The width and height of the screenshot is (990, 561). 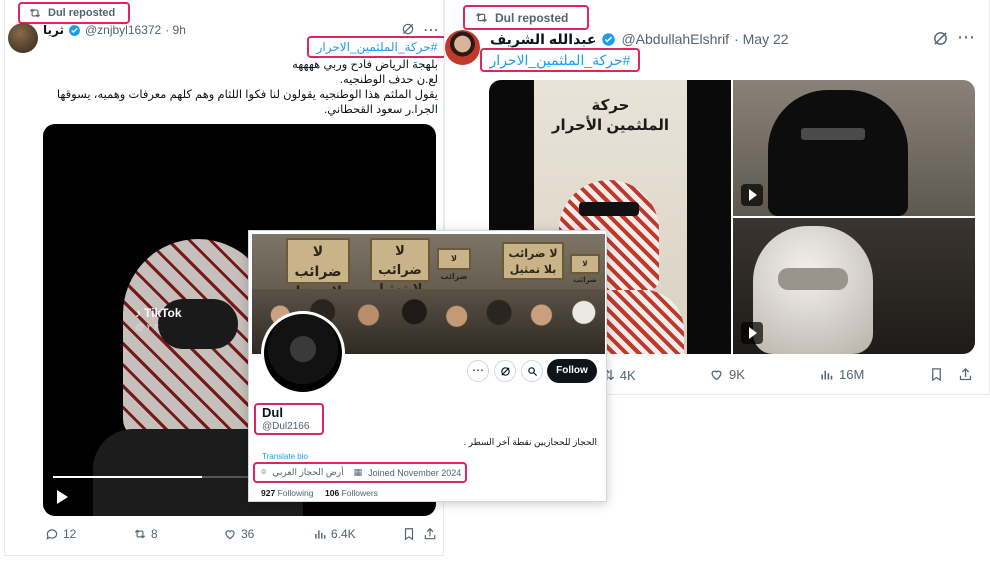 I want to click on repost-count: 8, so click(x=154, y=534).